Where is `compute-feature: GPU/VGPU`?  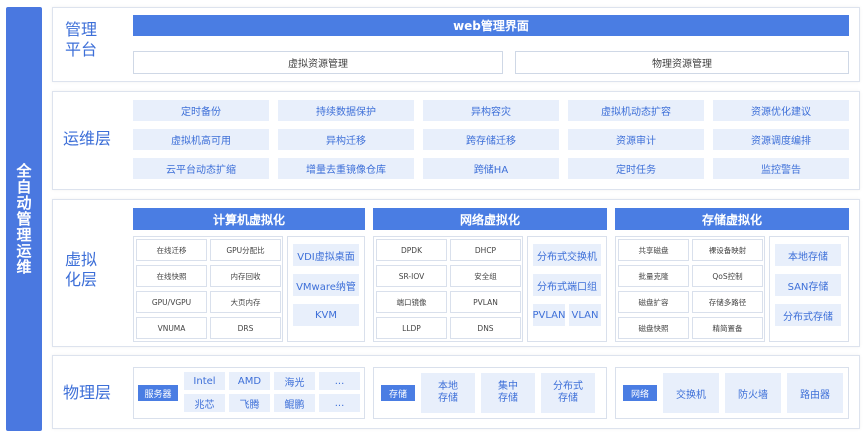 compute-feature: GPU/VGPU is located at coordinates (171, 302).